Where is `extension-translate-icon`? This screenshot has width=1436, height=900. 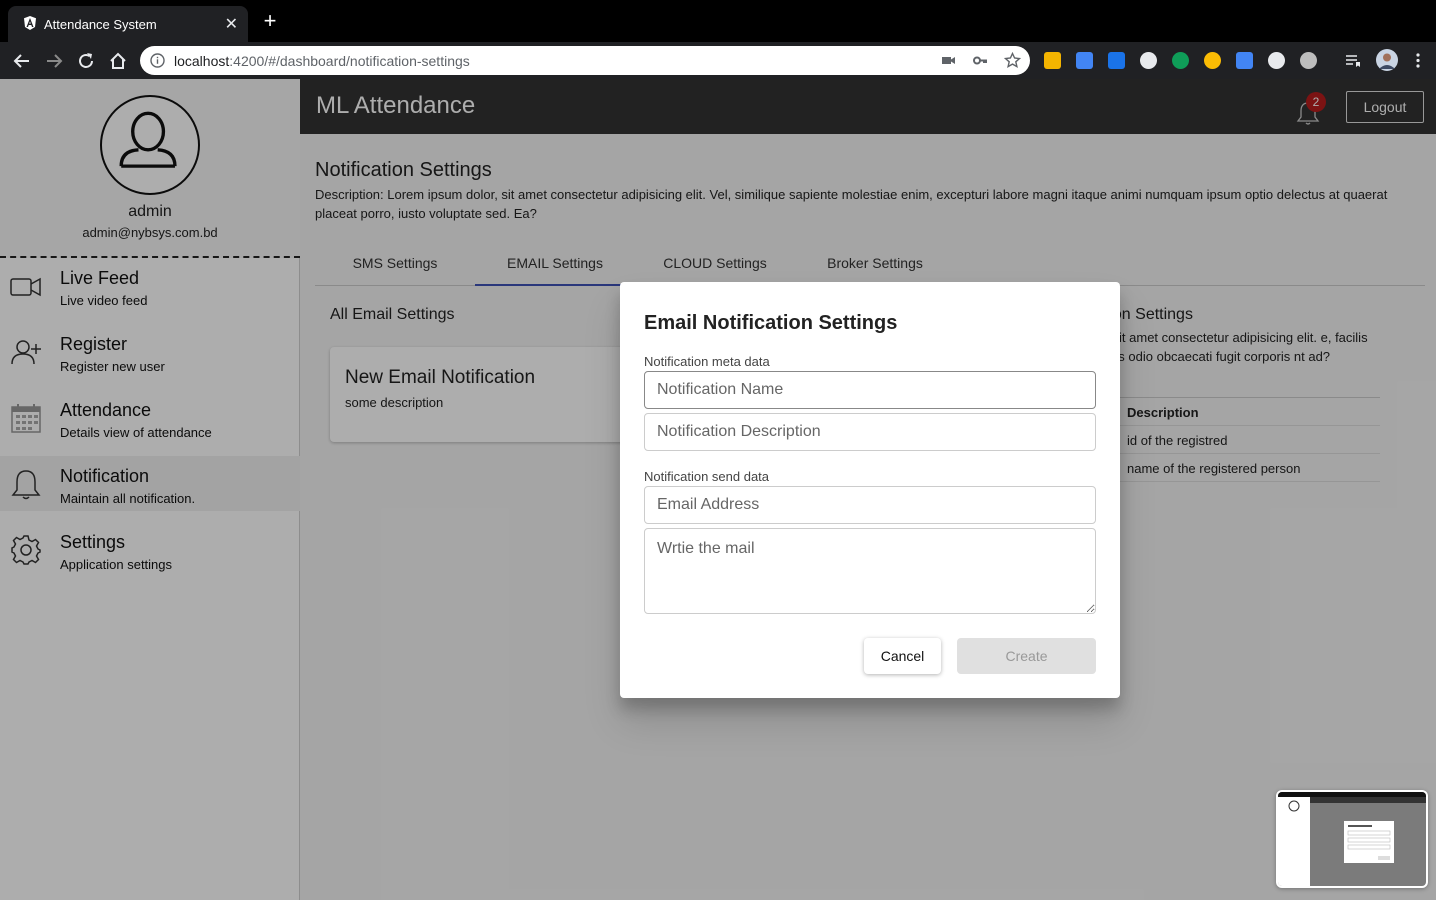 extension-translate-icon is located at coordinates (1084, 60).